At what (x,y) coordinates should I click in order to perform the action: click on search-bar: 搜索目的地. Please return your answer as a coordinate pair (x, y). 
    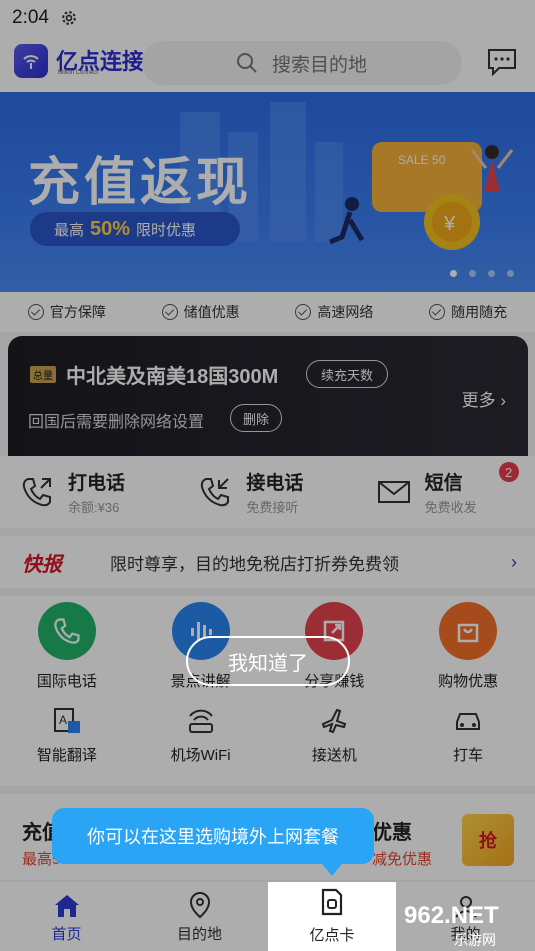
    Looking at the image, I should click on (302, 63).